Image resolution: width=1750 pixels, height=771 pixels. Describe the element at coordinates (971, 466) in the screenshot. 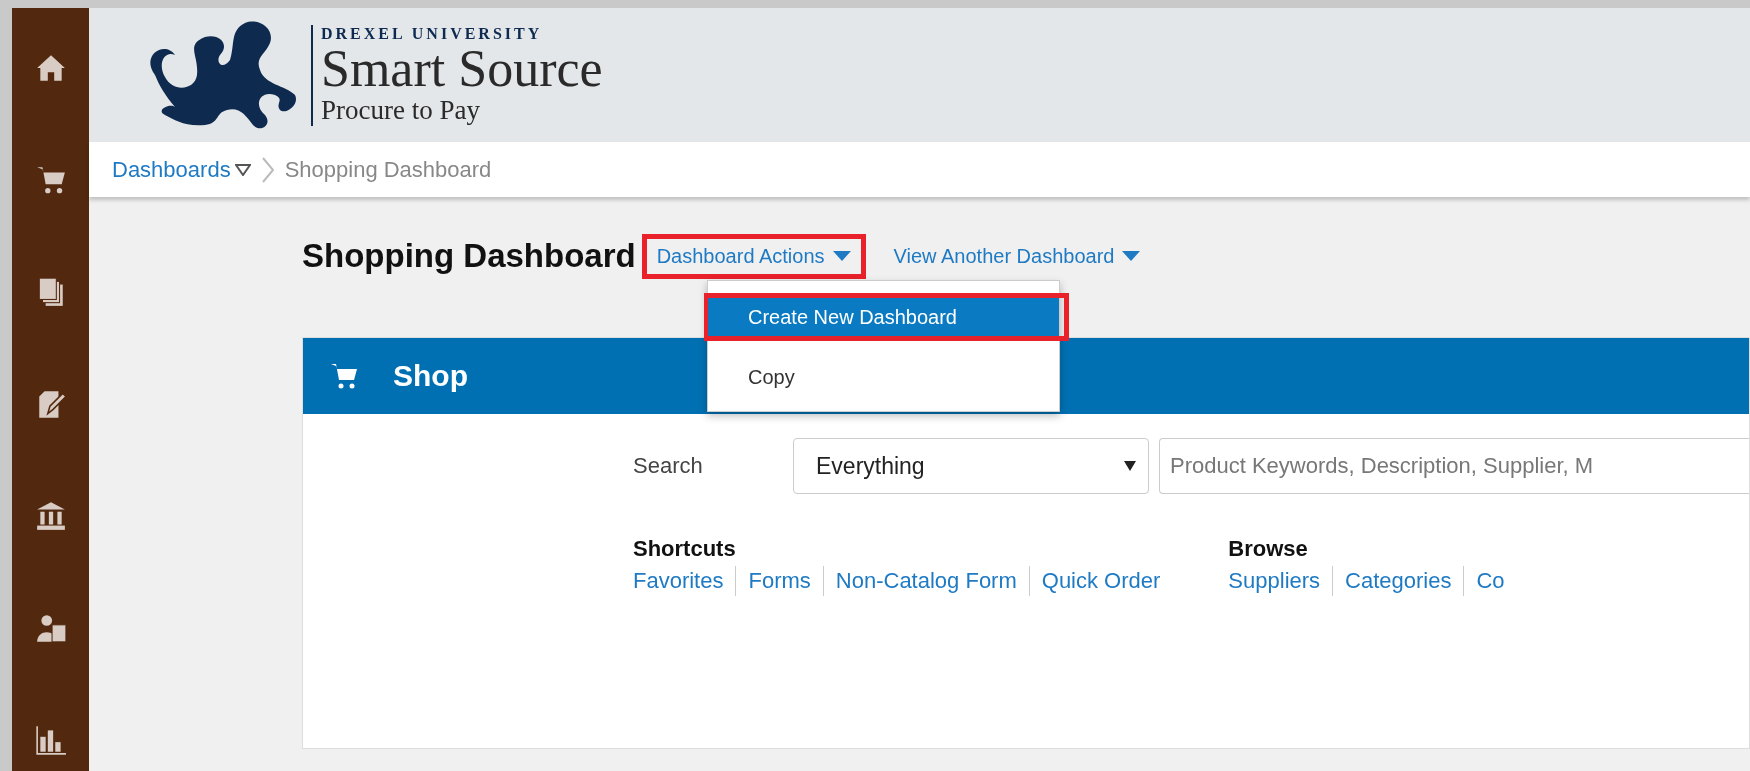

I see `scope-select: Everything` at that location.